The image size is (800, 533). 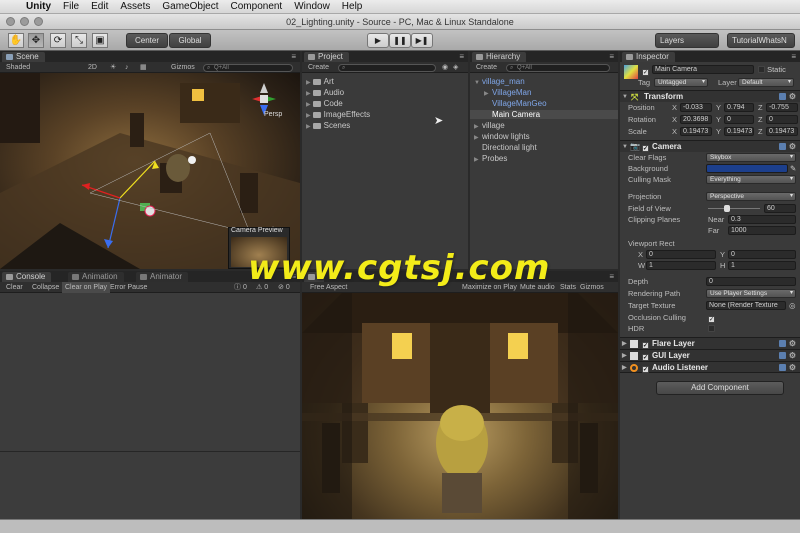 What do you see at coordinates (14, 287) in the screenshot?
I see `console-clear-button: Clear` at bounding box center [14, 287].